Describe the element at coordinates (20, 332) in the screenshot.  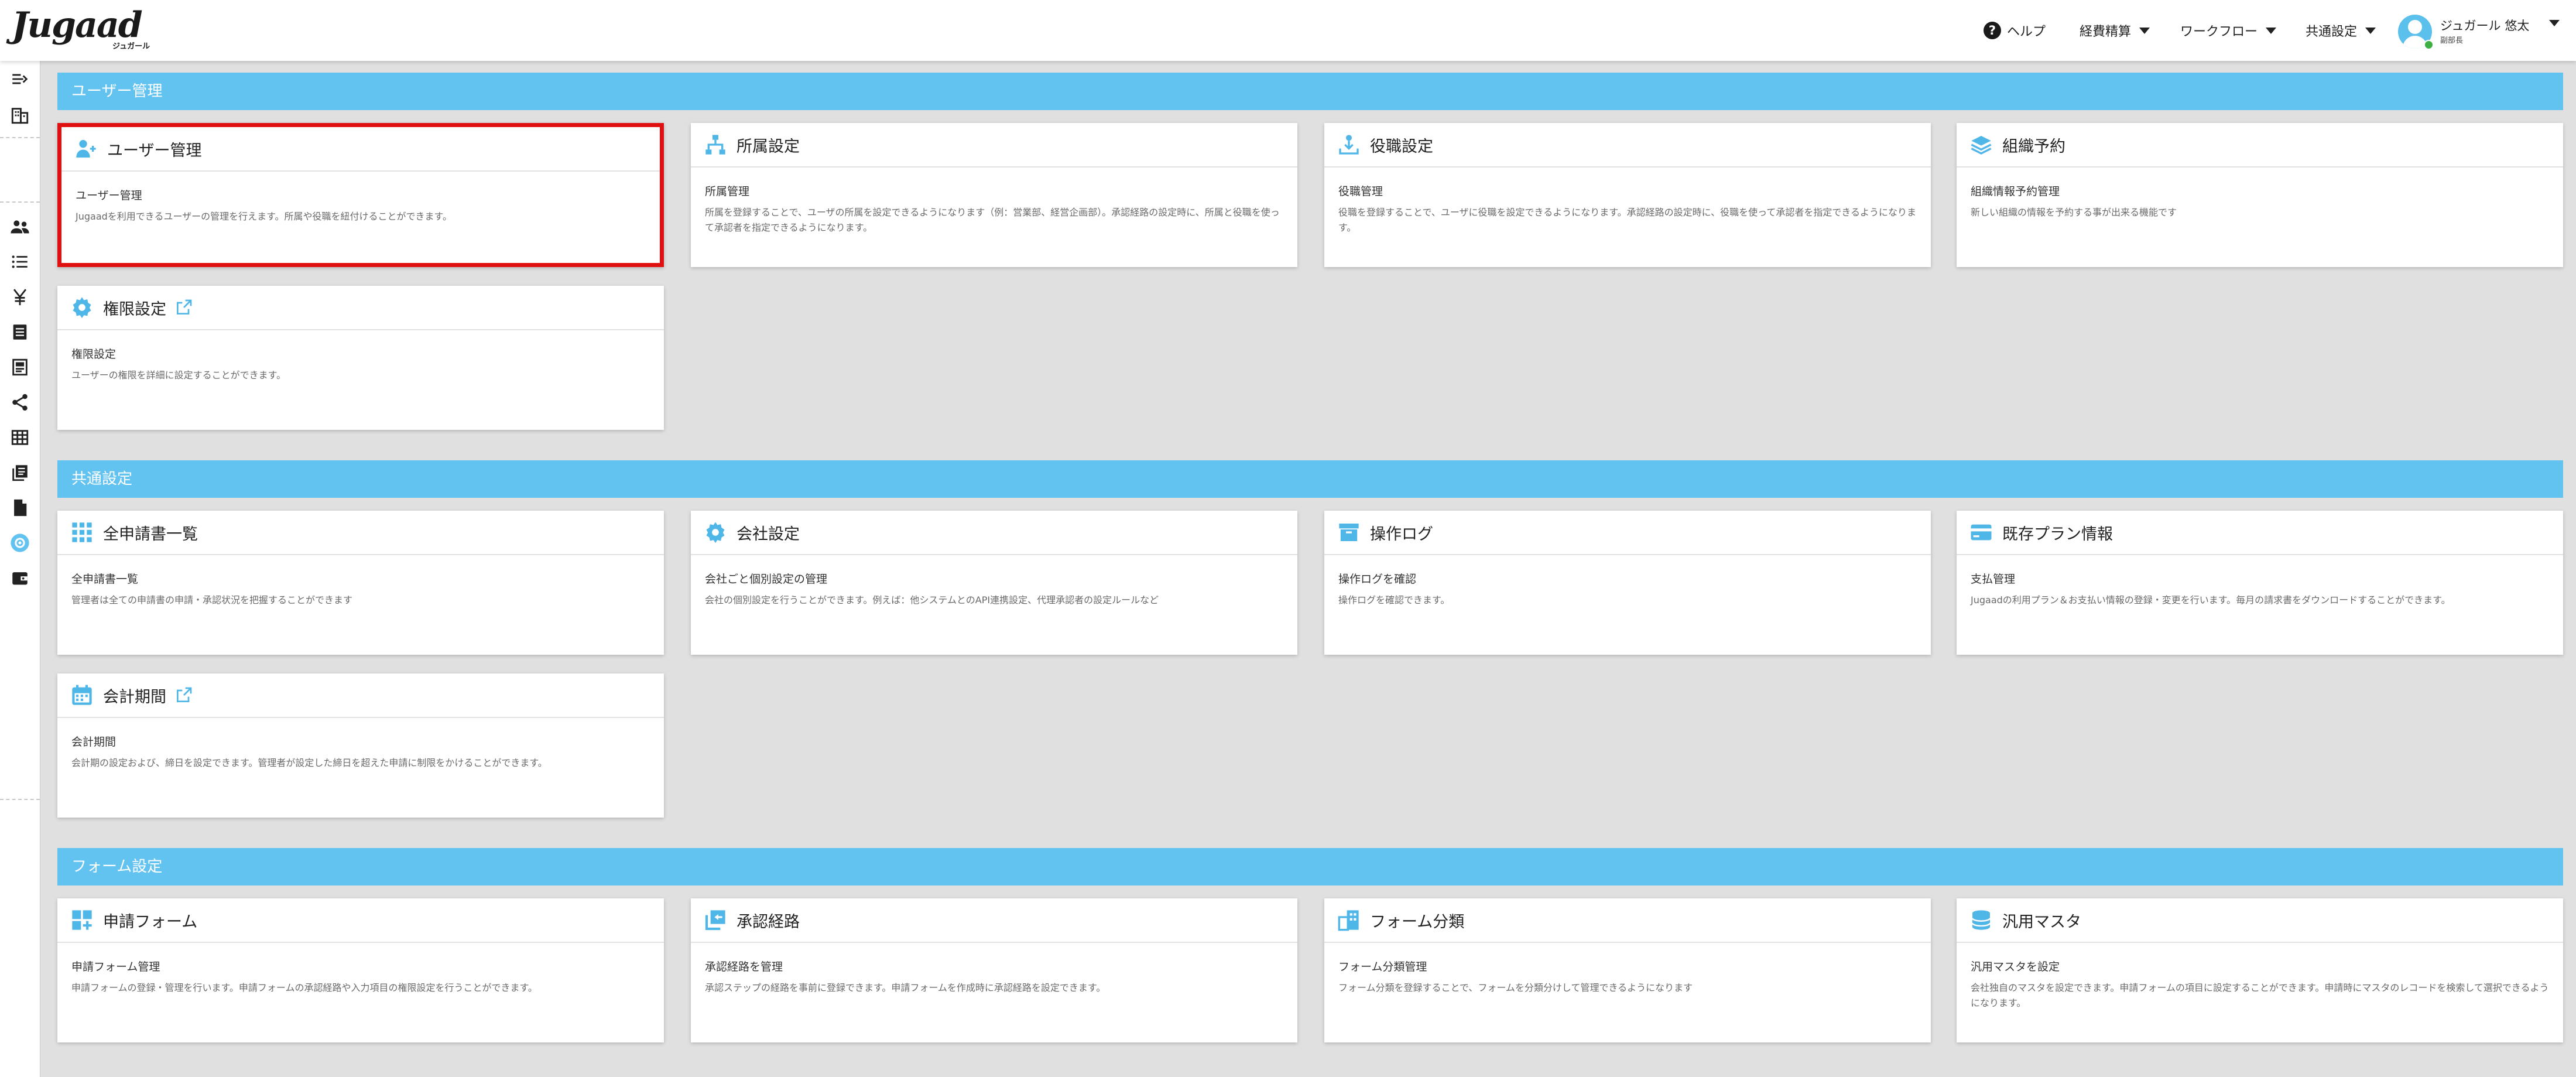
I see `document-list-icon` at that location.